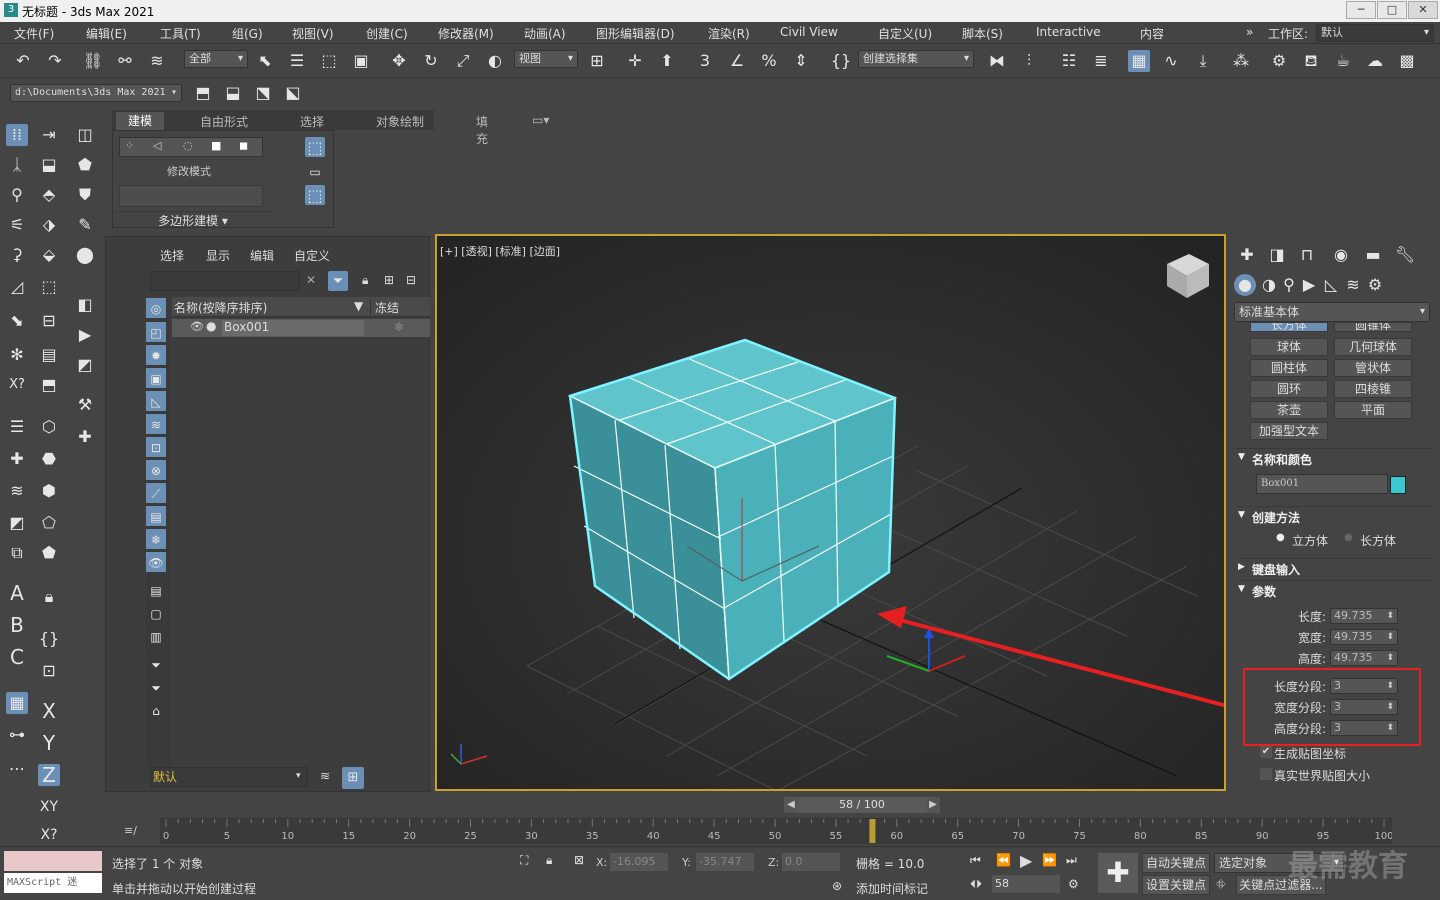  Describe the element at coordinates (1309, 285) in the screenshot. I see `cameras-category-icon: ▶` at that location.